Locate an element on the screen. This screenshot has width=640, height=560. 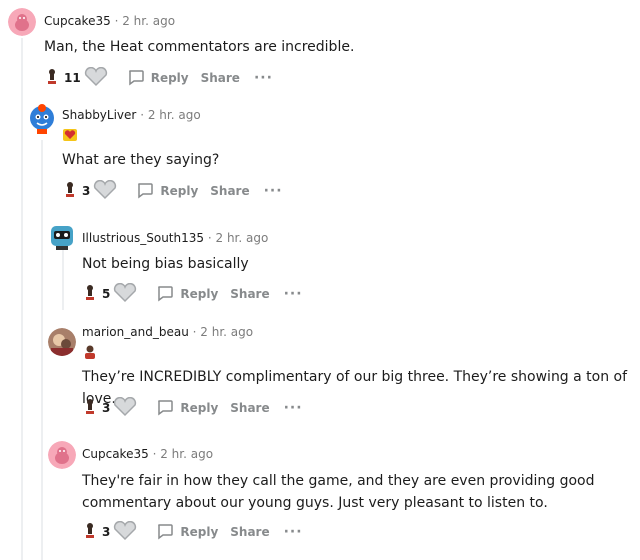
flair-player-icon is located at coordinates (90, 352).